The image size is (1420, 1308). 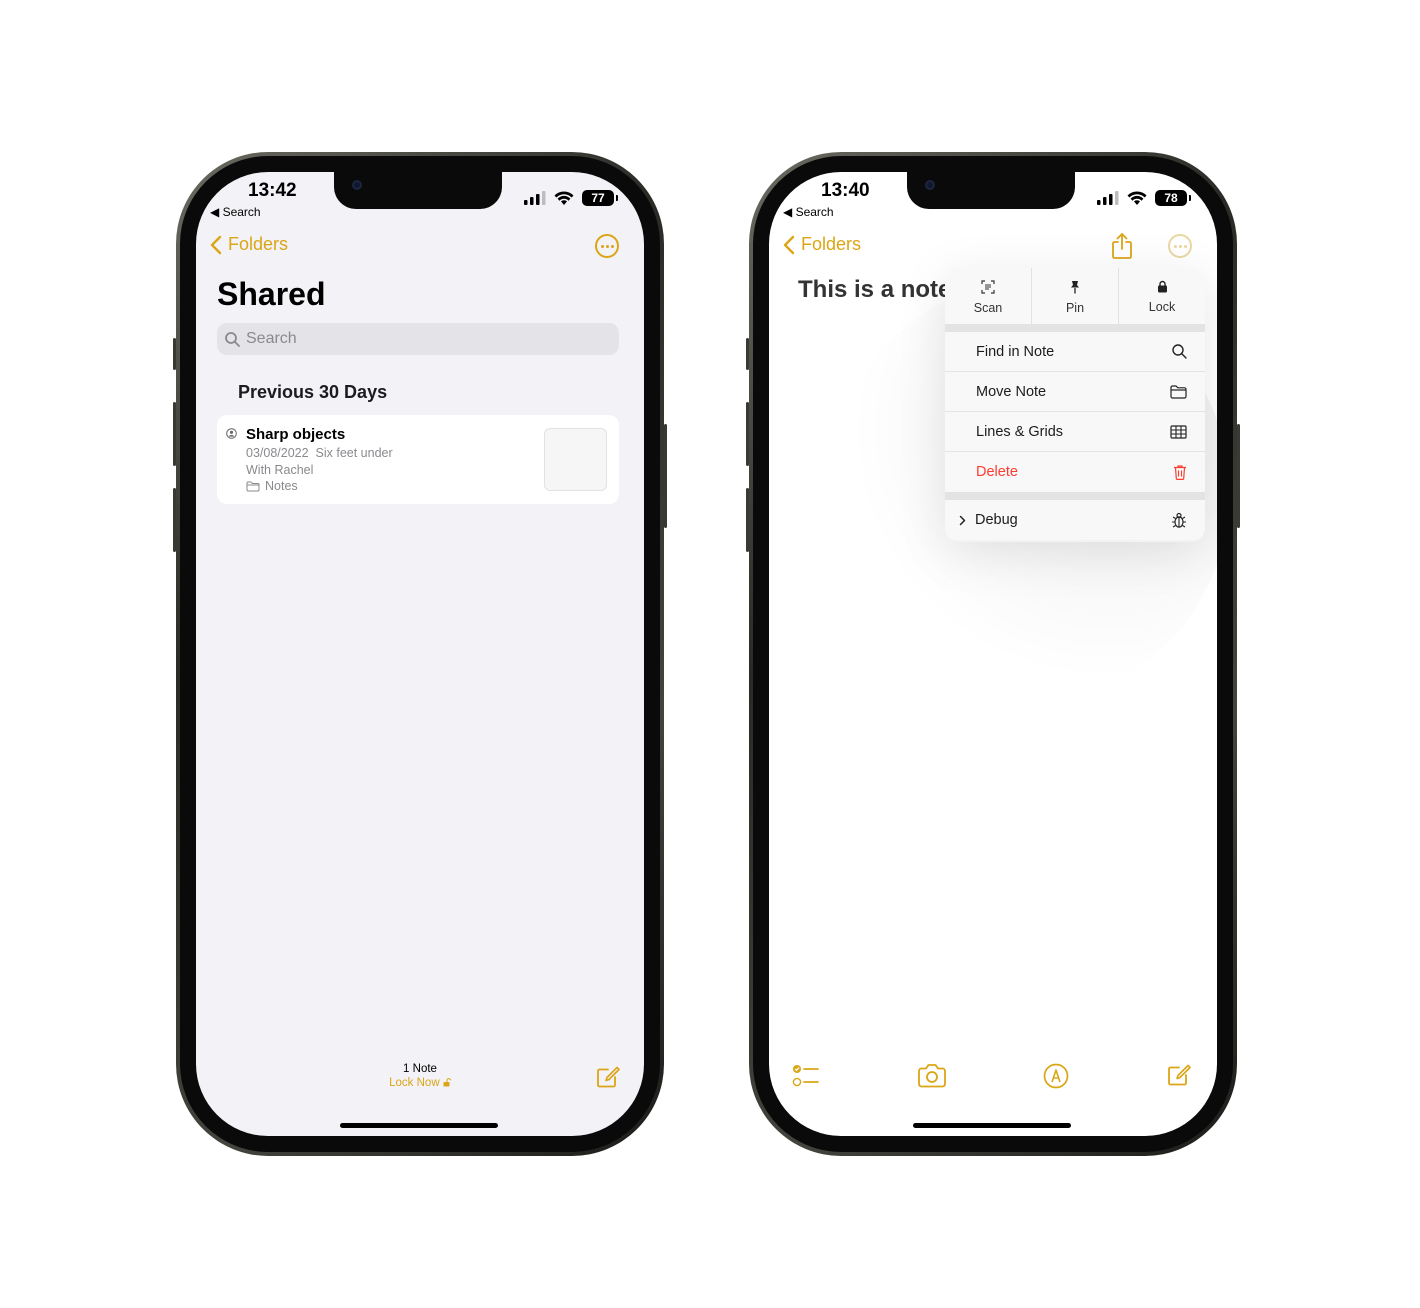 I want to click on note-count: 1 Note, so click(x=420, y=1069).